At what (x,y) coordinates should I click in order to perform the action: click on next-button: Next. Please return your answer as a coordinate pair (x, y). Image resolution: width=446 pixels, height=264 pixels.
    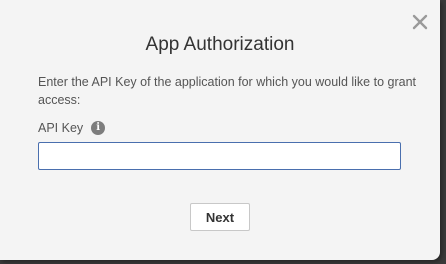
    Looking at the image, I should click on (220, 217).